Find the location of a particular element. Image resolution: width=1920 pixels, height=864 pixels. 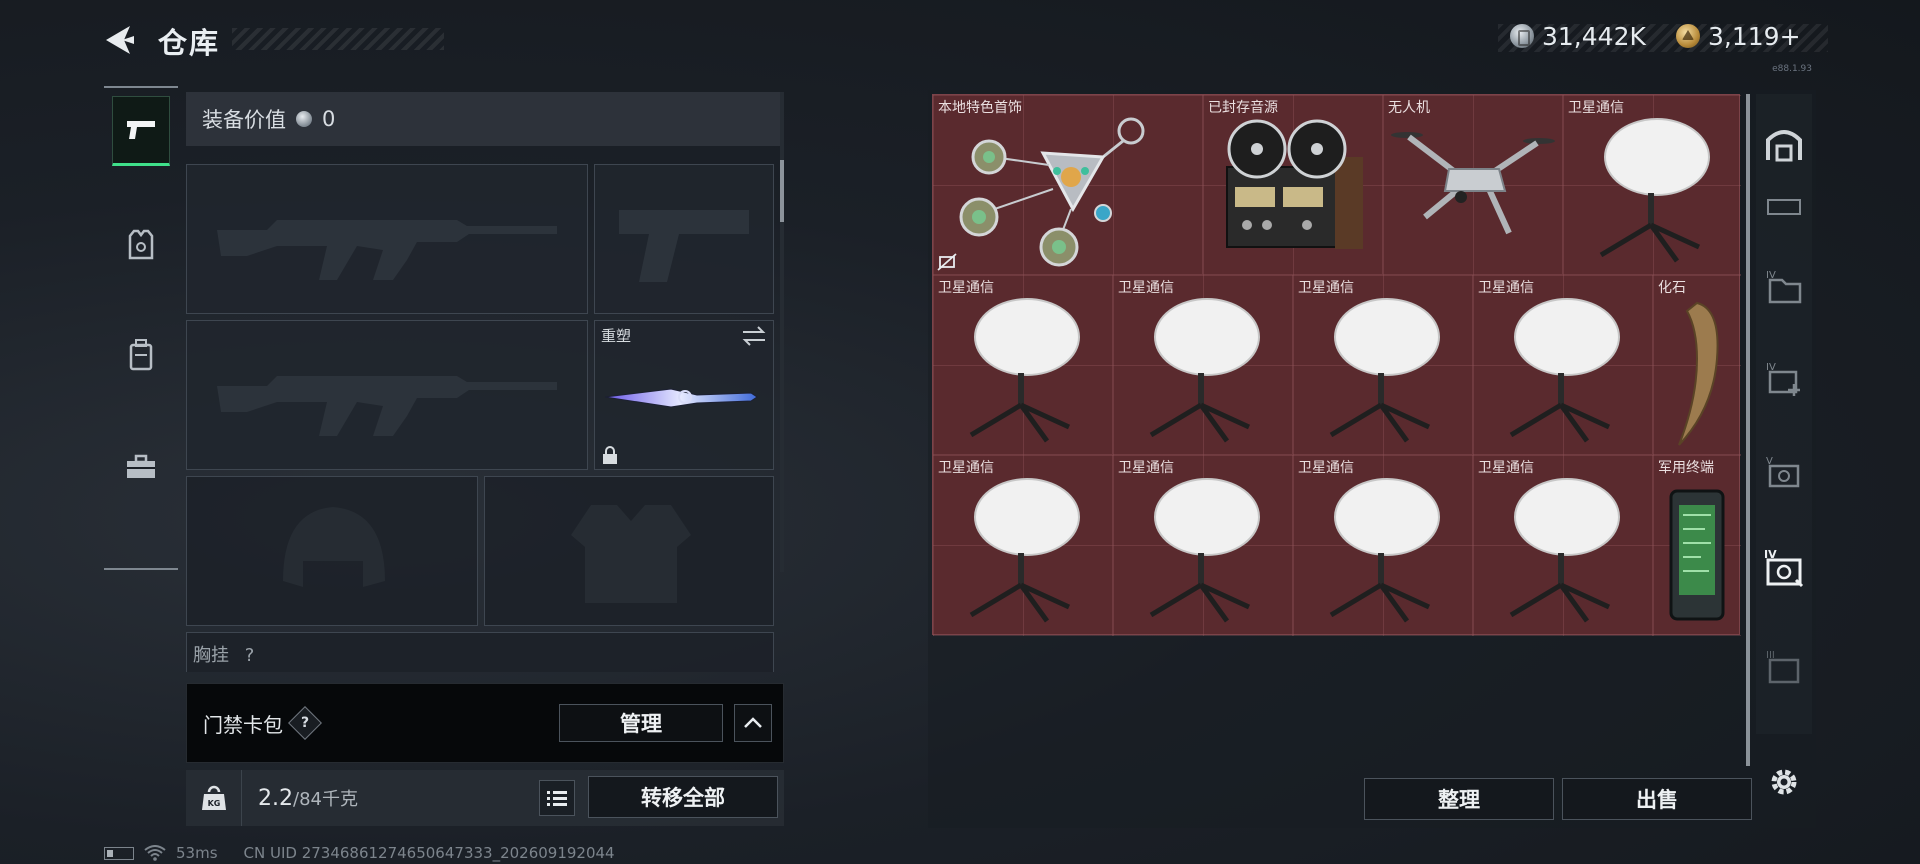

settings-button is located at coordinates (1784, 782).